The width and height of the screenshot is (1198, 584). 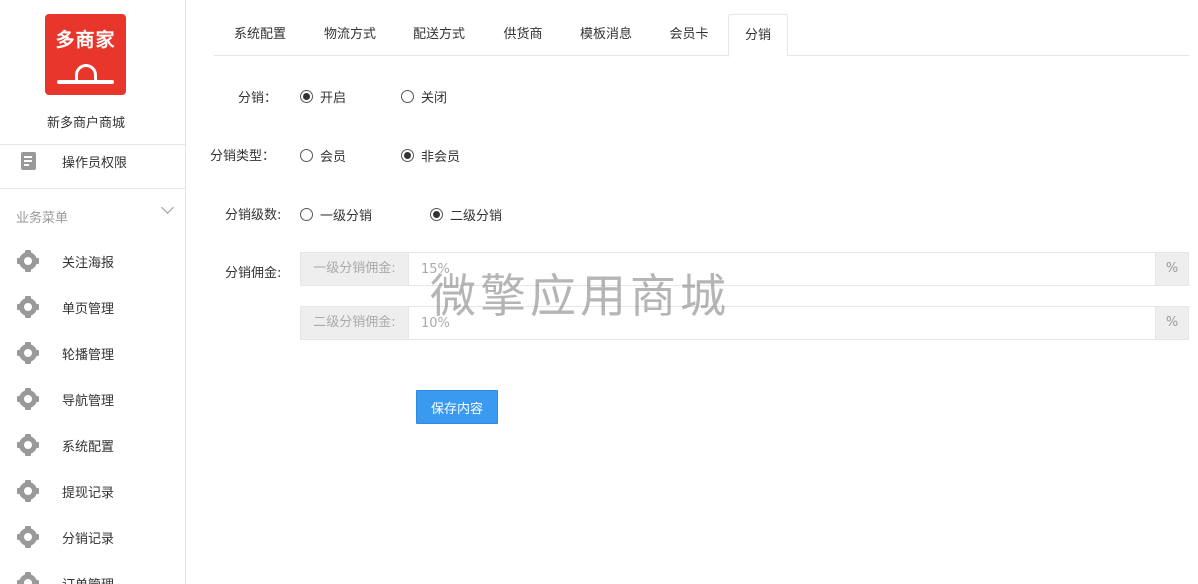 I want to click on sidebar-item-label: 提现记录, so click(x=88, y=493).